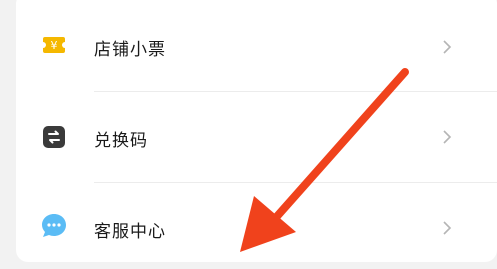 The width and height of the screenshot is (497, 269). Describe the element at coordinates (130, 50) in the screenshot. I see `menu-item-label: 店铺小票` at that location.